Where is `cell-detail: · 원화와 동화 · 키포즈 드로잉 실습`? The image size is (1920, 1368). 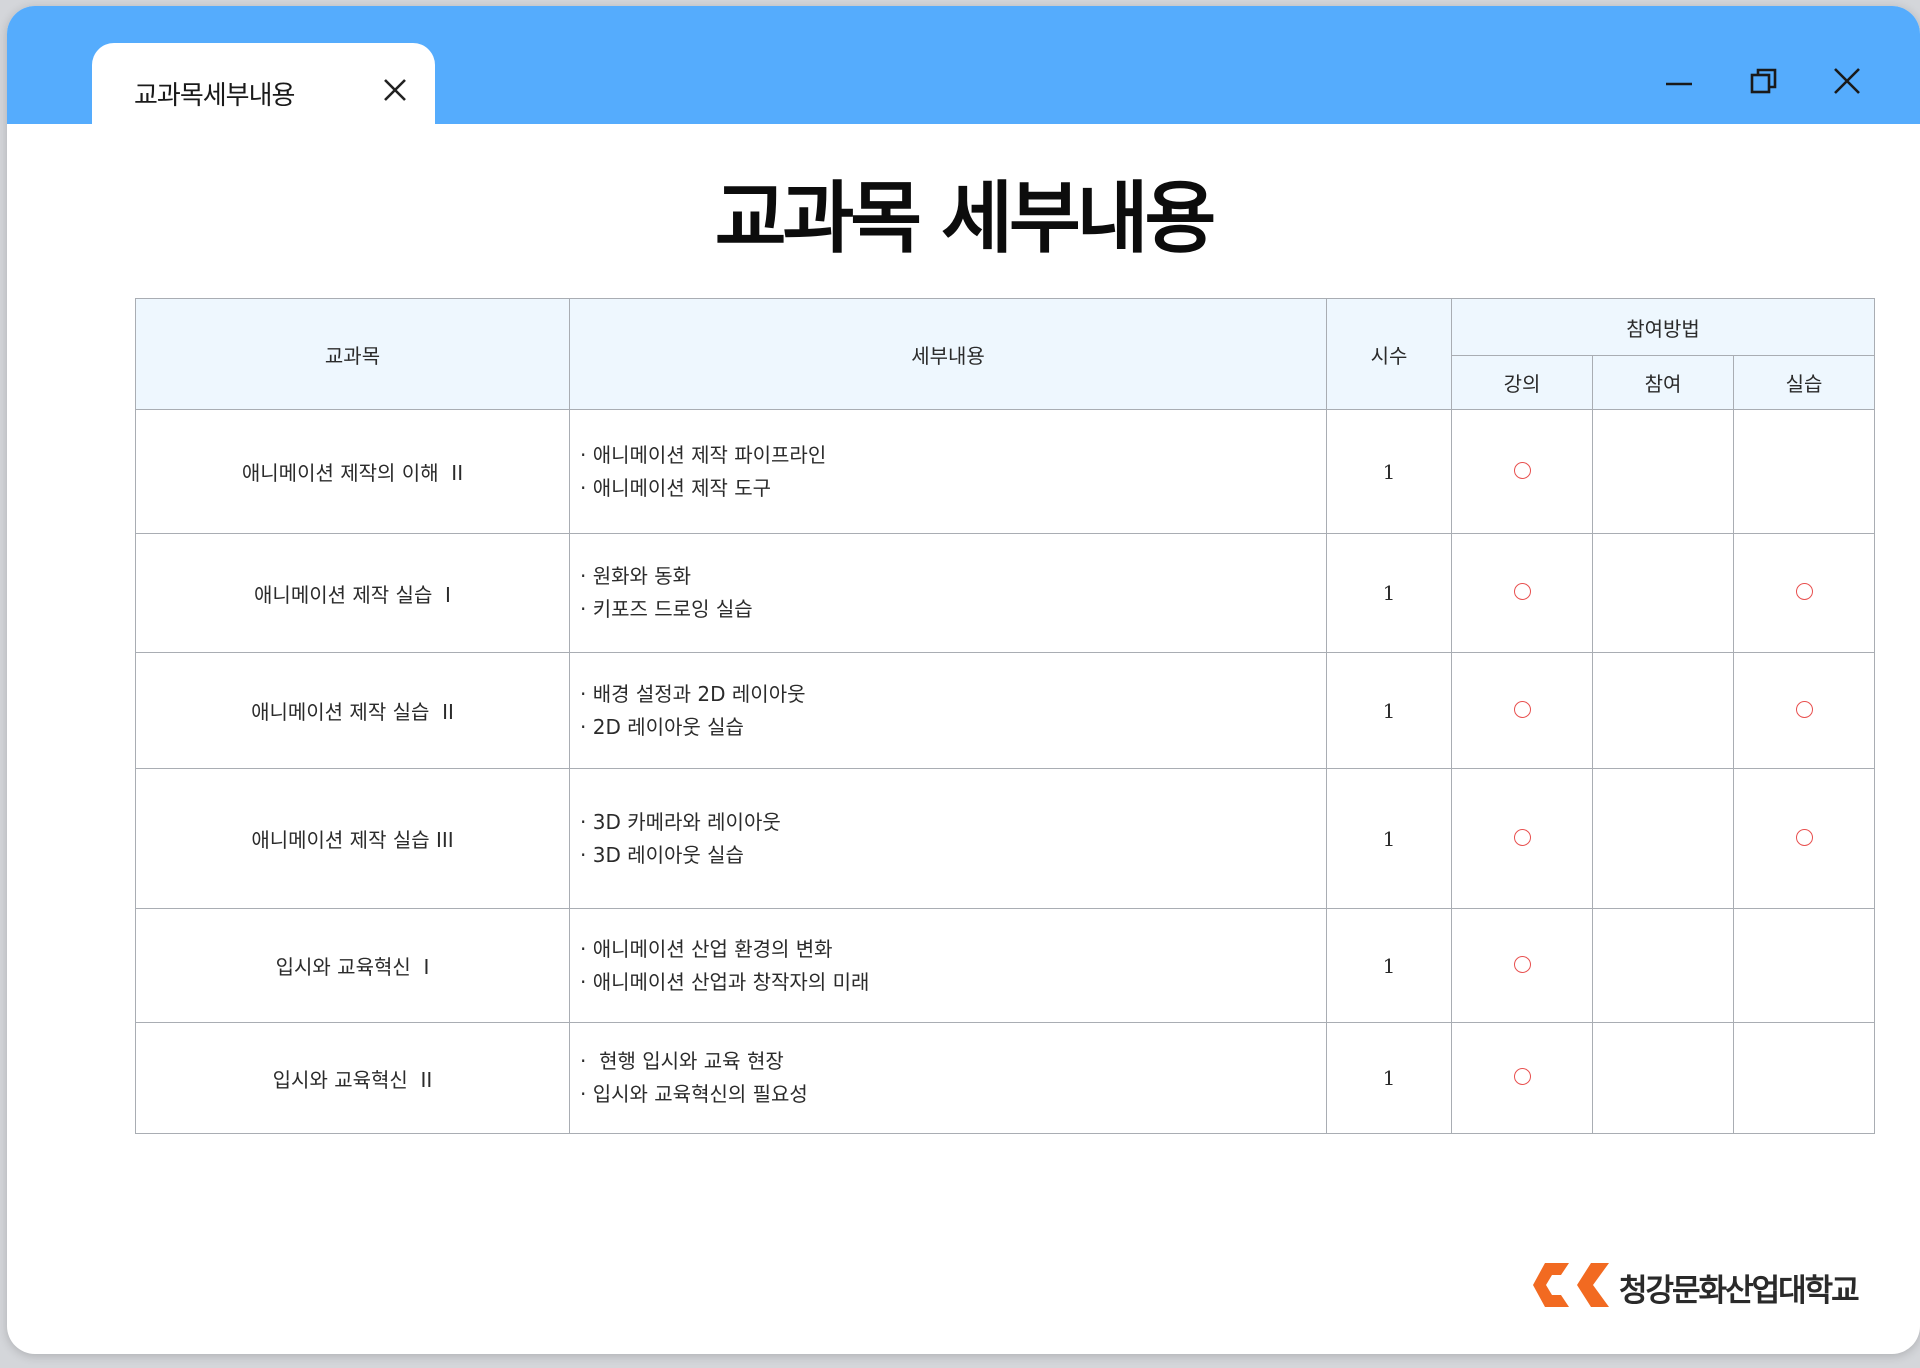 cell-detail: · 원화와 동화 · 키포즈 드로잉 실습 is located at coordinates (948, 593).